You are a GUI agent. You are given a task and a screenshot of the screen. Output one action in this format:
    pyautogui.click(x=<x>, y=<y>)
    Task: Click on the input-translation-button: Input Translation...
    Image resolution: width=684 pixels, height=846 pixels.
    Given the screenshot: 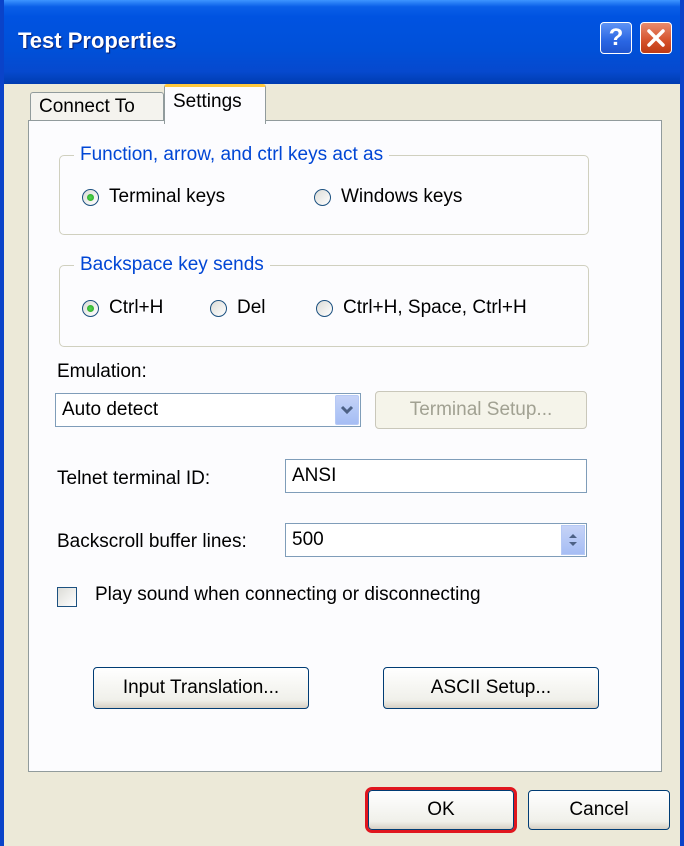 What is the action you would take?
    pyautogui.click(x=201, y=688)
    